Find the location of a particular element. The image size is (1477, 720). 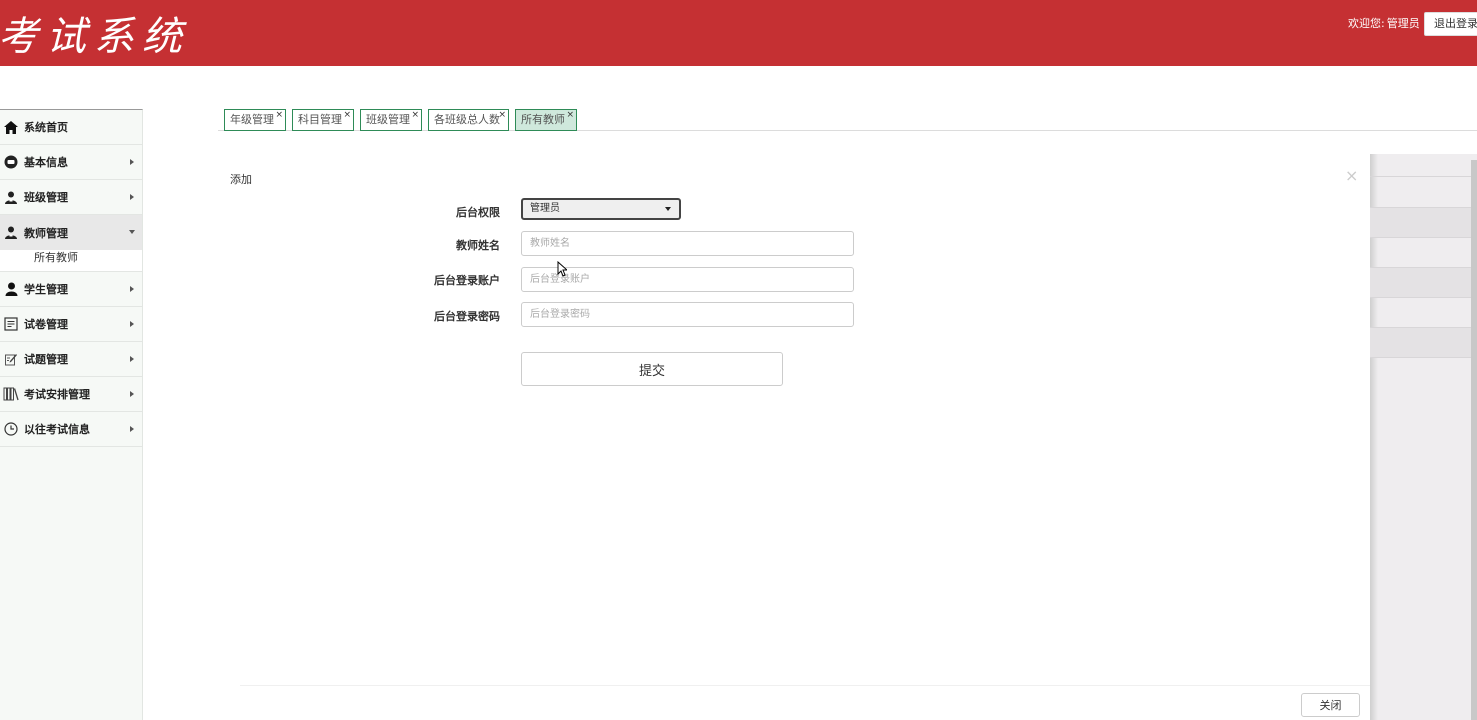

teacher-name-label: 教师姓名 is located at coordinates (478, 245).